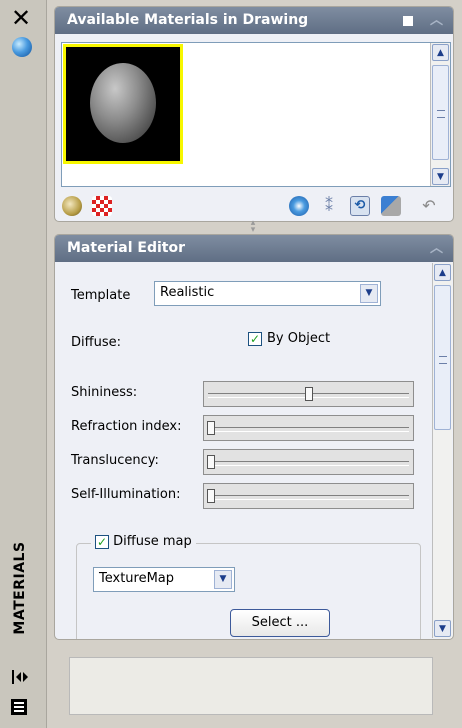  What do you see at coordinates (22, 47) in the screenshot?
I see `materials-globe-icon` at bounding box center [22, 47].